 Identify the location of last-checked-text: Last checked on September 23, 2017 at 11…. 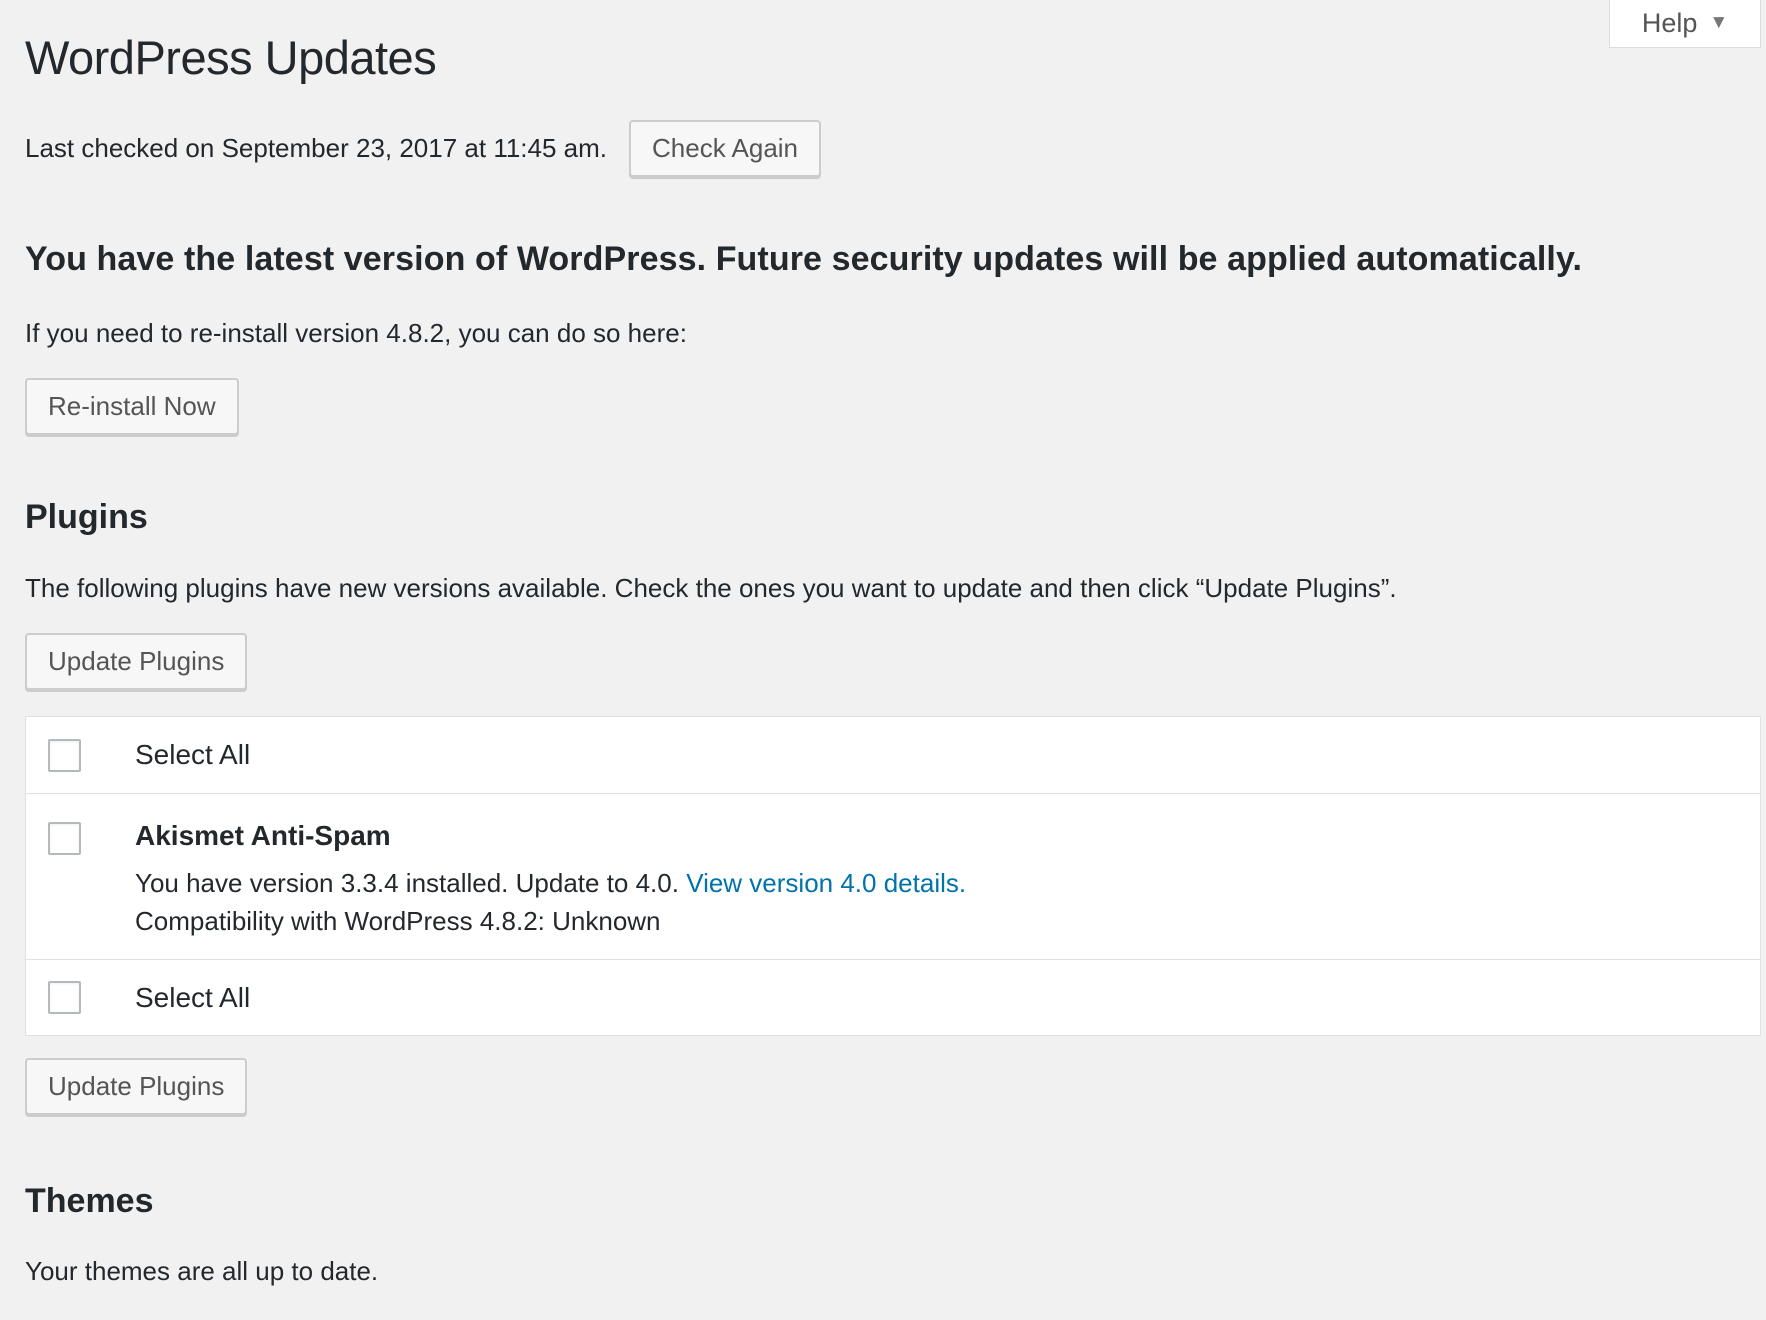
(316, 148).